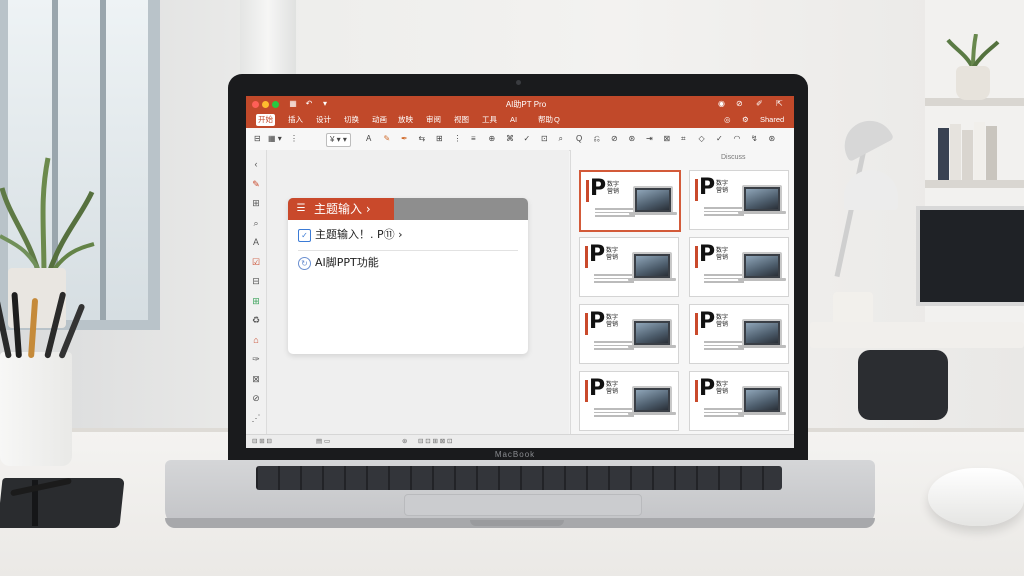 The height and width of the screenshot is (576, 1024). I want to click on title-bar: ▦ ↶ ▾ AI助PT Pro ◉ ⊘ ✐ ⇱, so click(520, 104).